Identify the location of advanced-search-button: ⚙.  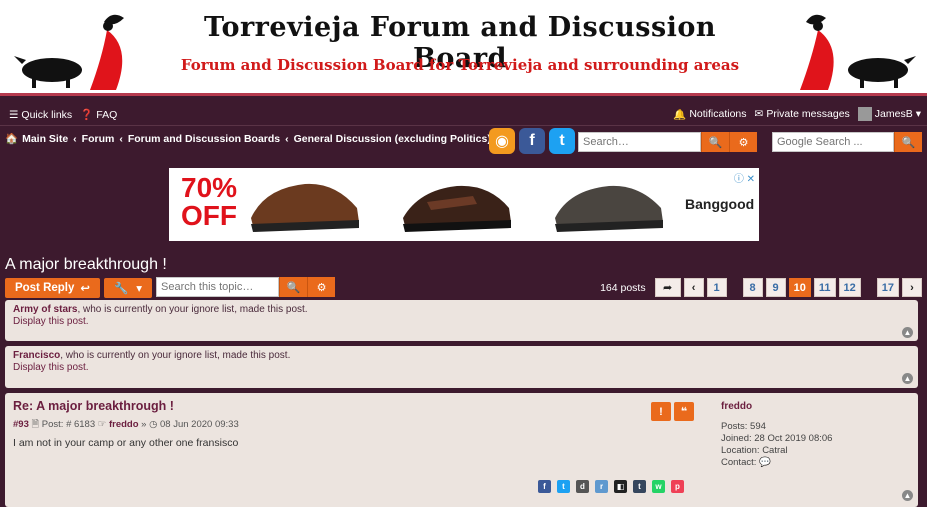
(743, 142).